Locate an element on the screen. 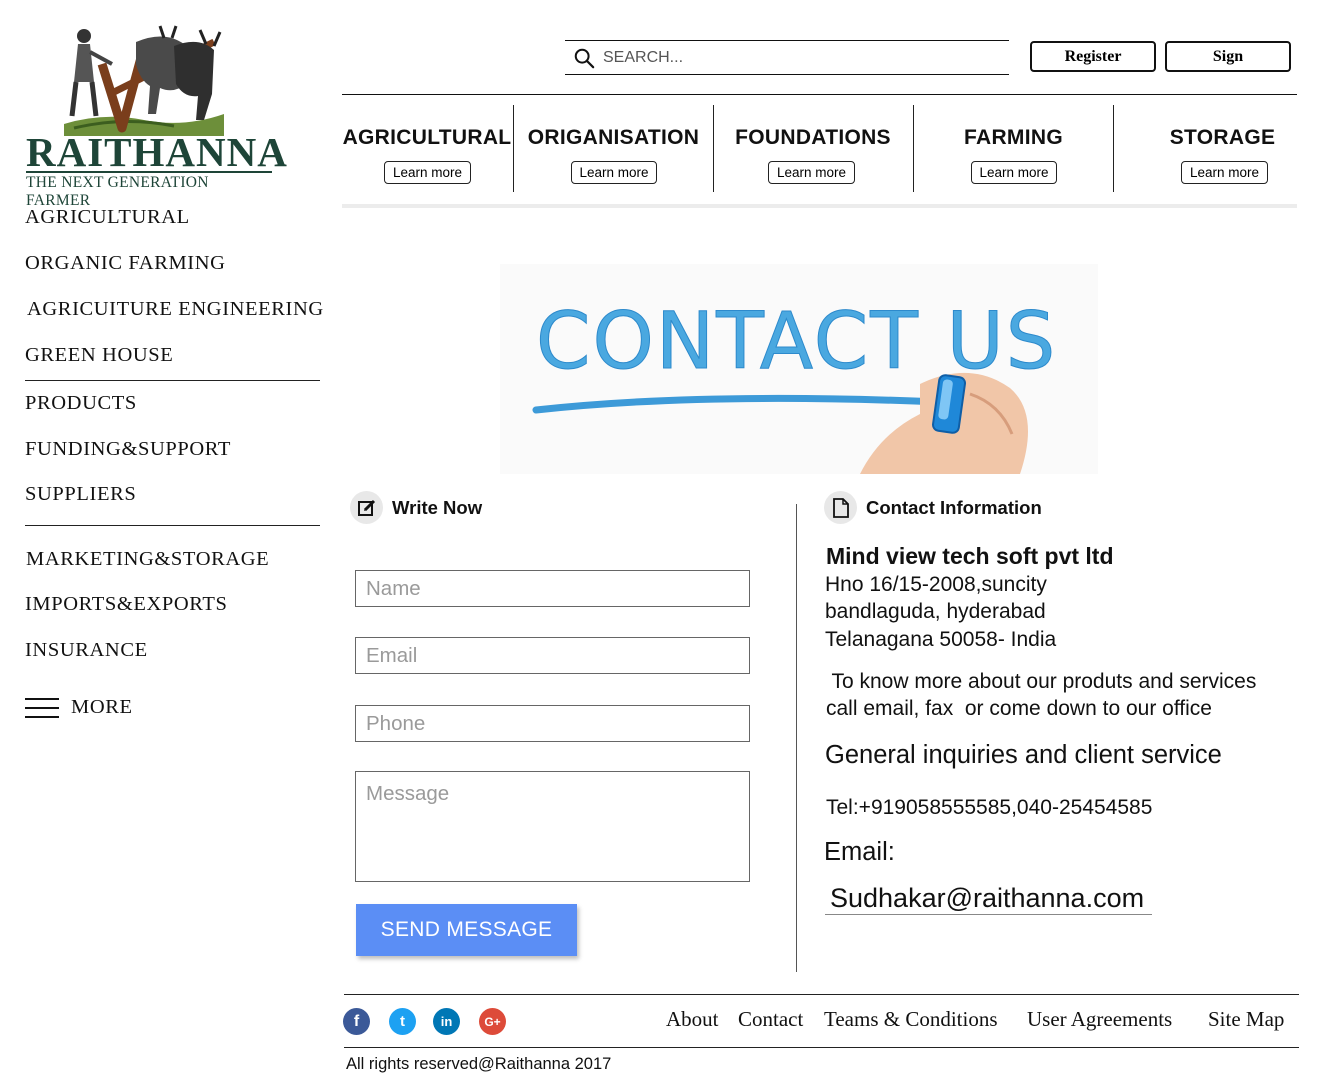  message-field is located at coordinates (552, 826).